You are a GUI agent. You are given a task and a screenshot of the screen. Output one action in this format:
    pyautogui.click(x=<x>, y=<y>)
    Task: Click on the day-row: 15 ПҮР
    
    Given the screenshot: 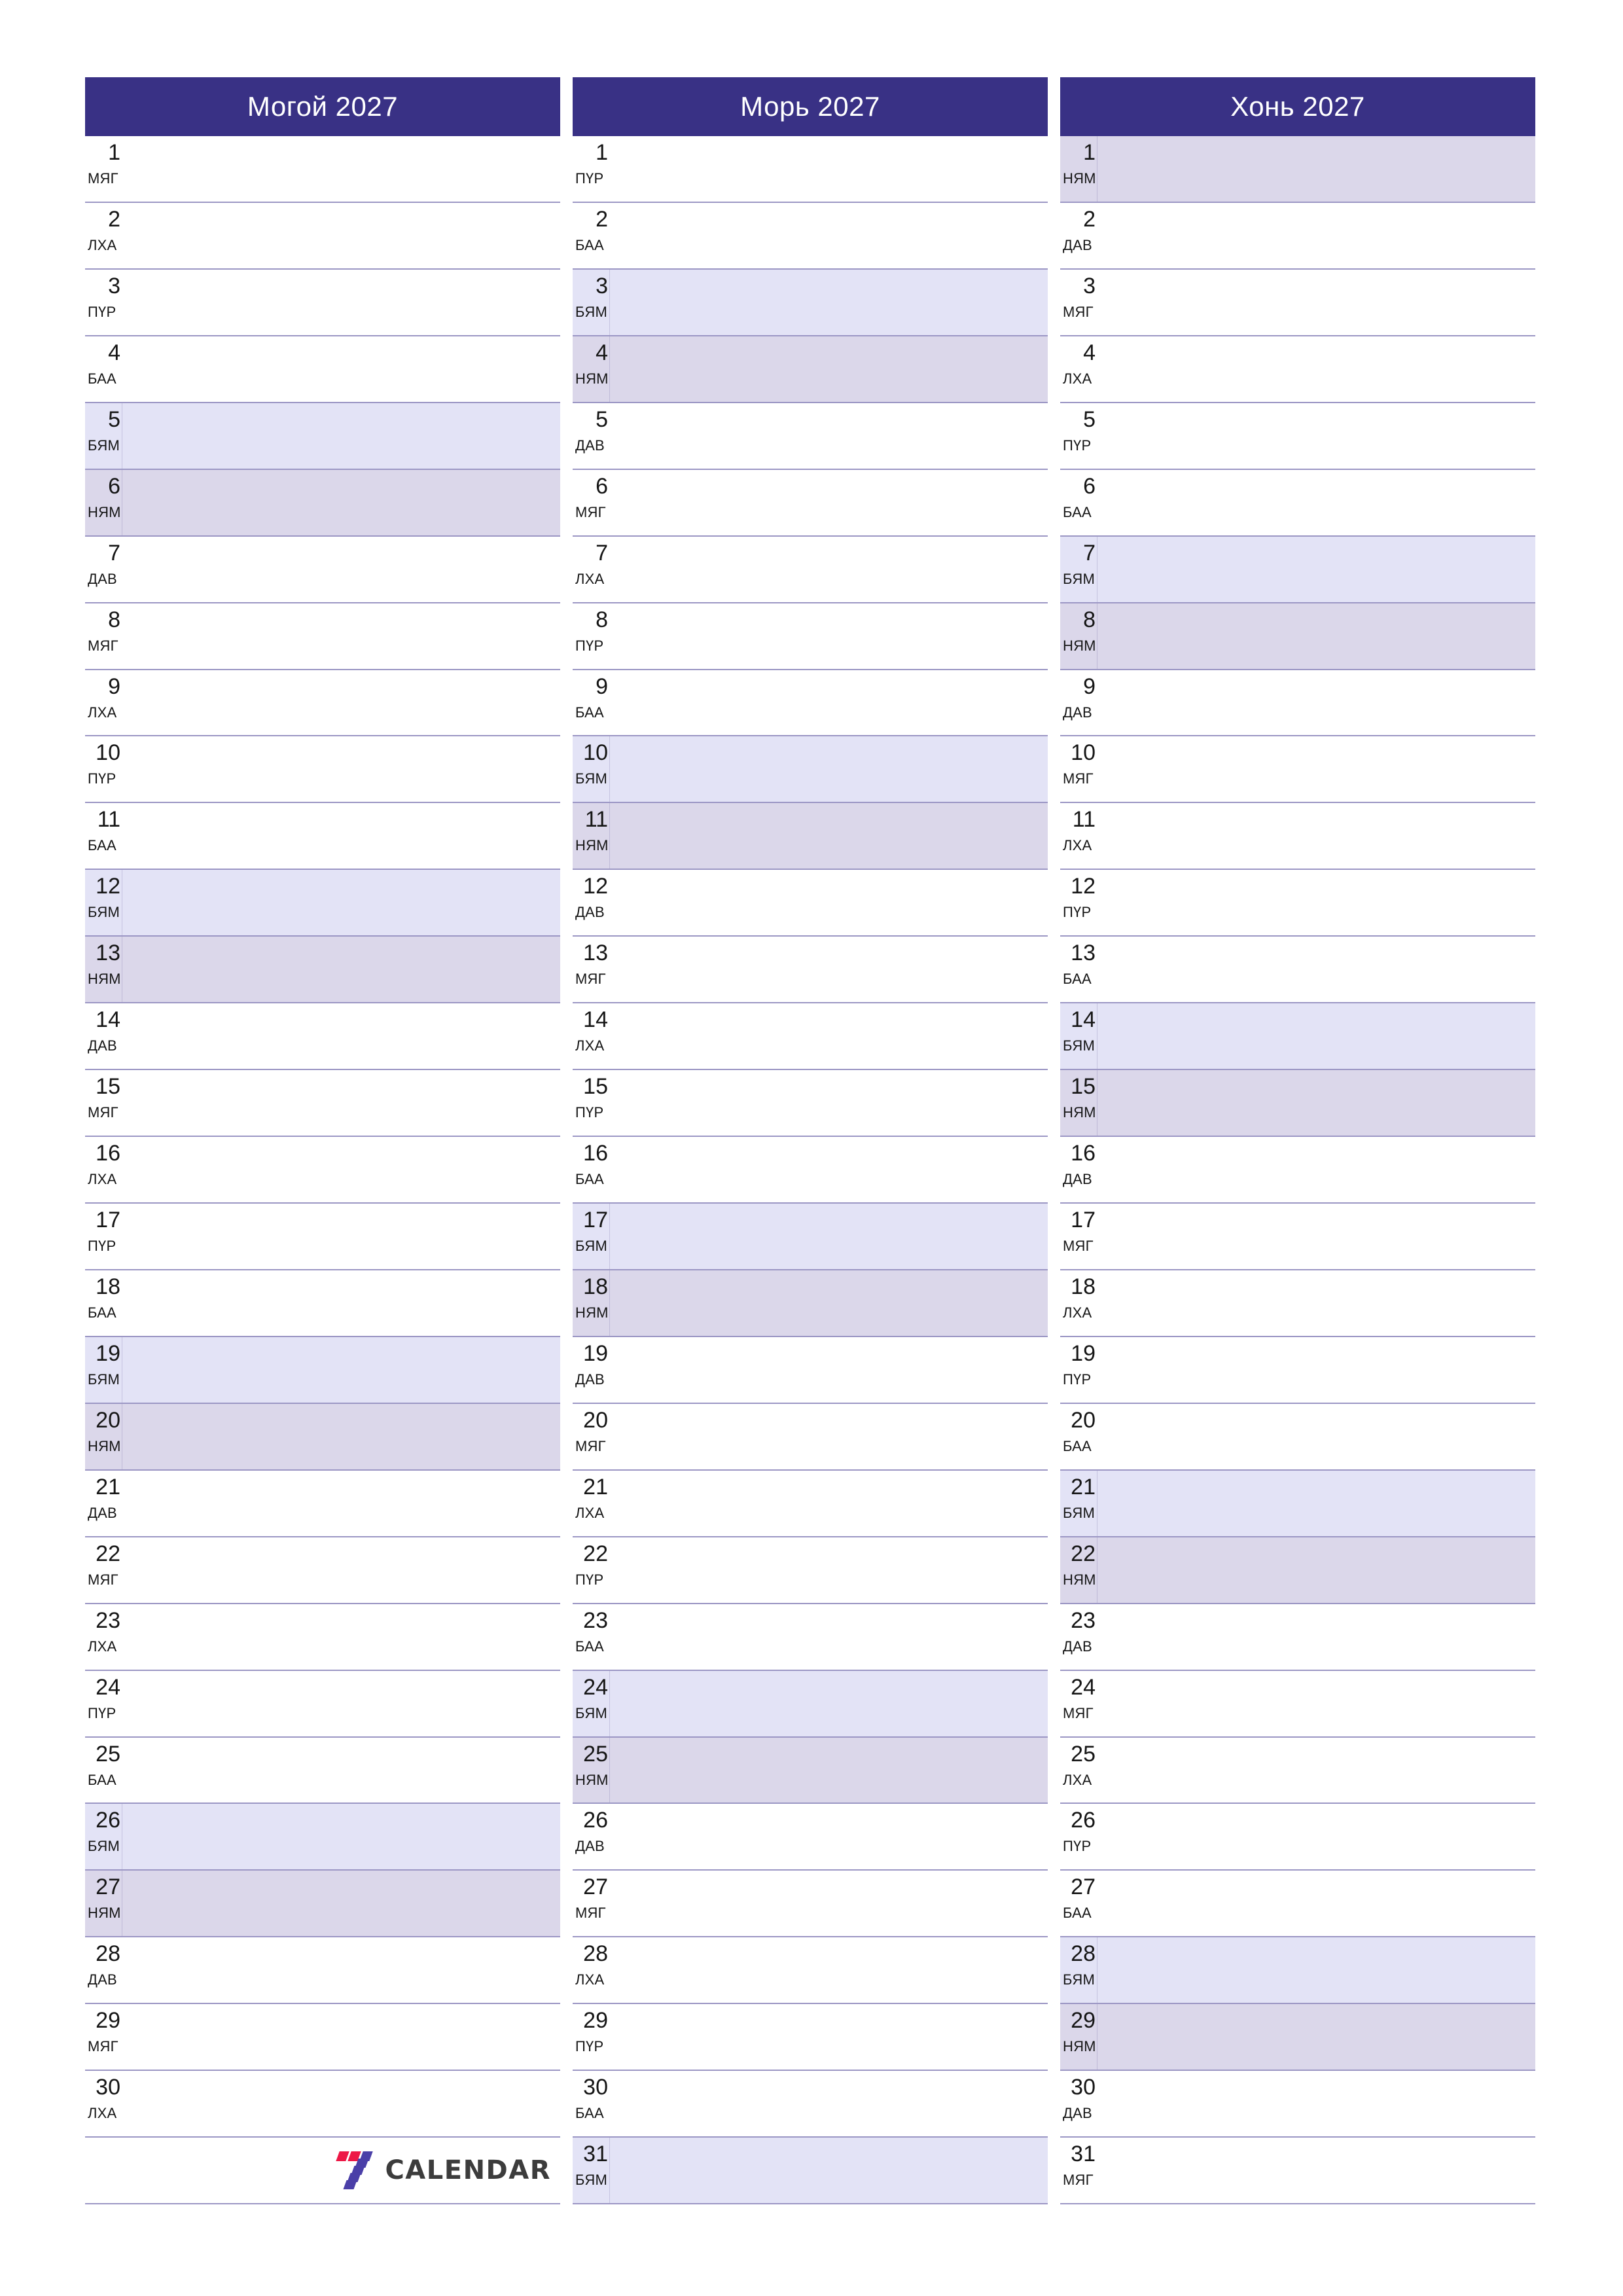 What is the action you would take?
    pyautogui.click(x=810, y=1102)
    